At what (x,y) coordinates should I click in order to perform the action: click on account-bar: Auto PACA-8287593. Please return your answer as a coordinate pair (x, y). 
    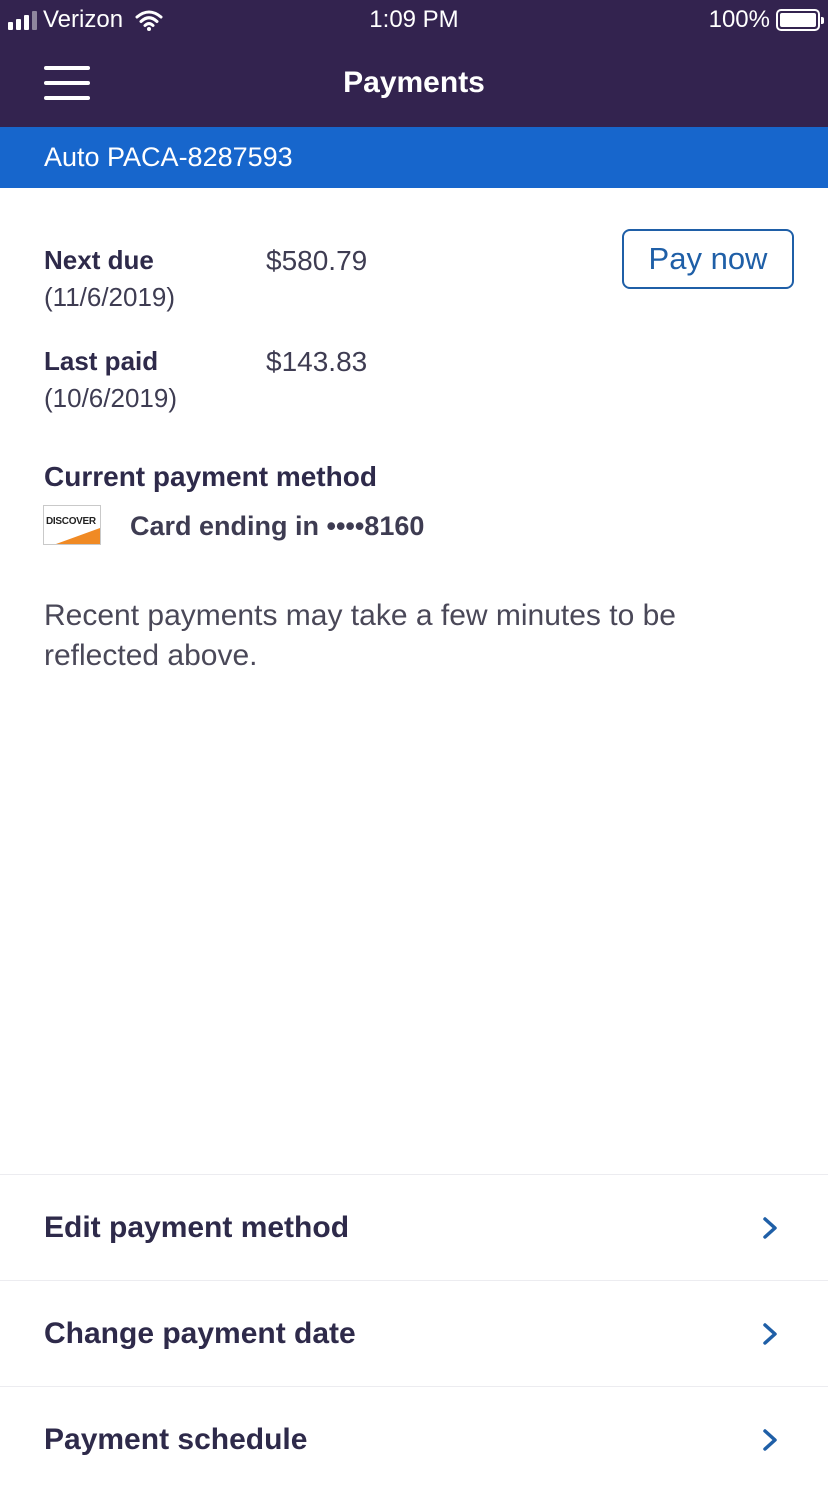
    Looking at the image, I should click on (414, 157).